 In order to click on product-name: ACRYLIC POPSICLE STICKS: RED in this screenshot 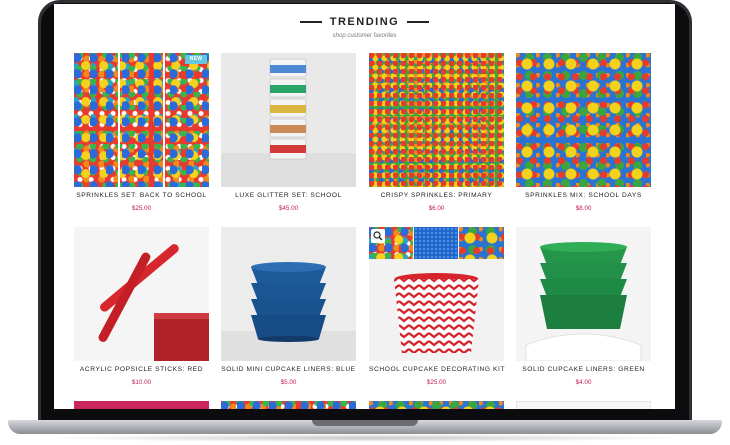, I will do `click(141, 369)`.